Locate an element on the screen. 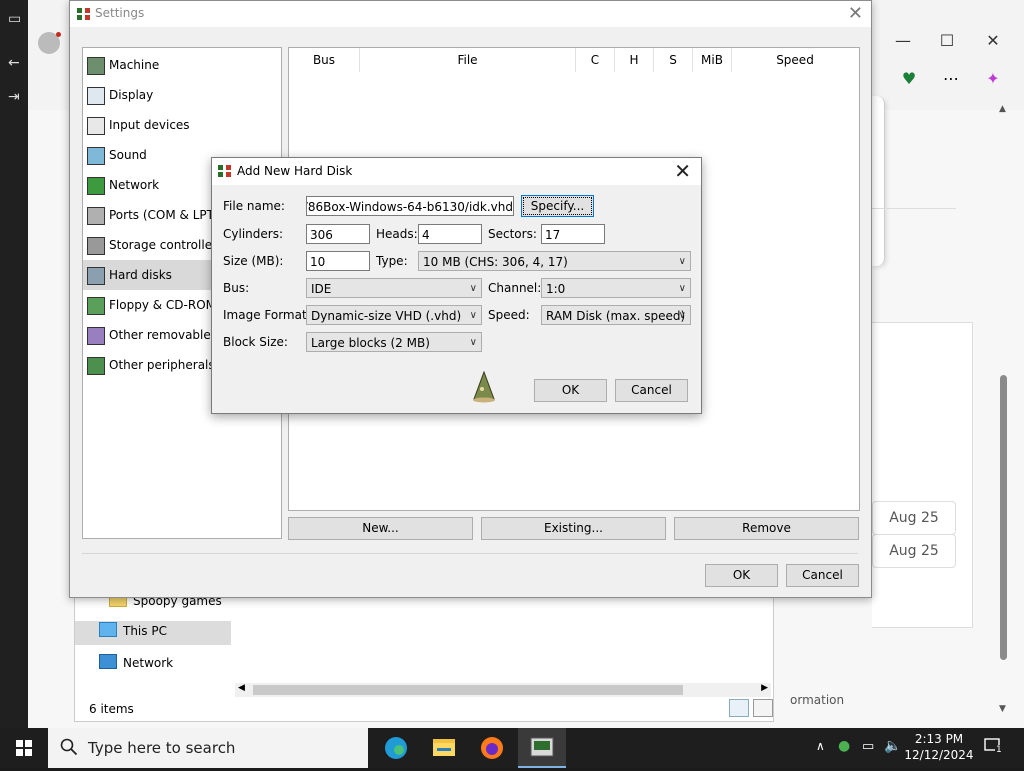 The height and width of the screenshot is (771, 1024). dialog-title-bar: Add New Hard Disk ✕ is located at coordinates (456, 171).